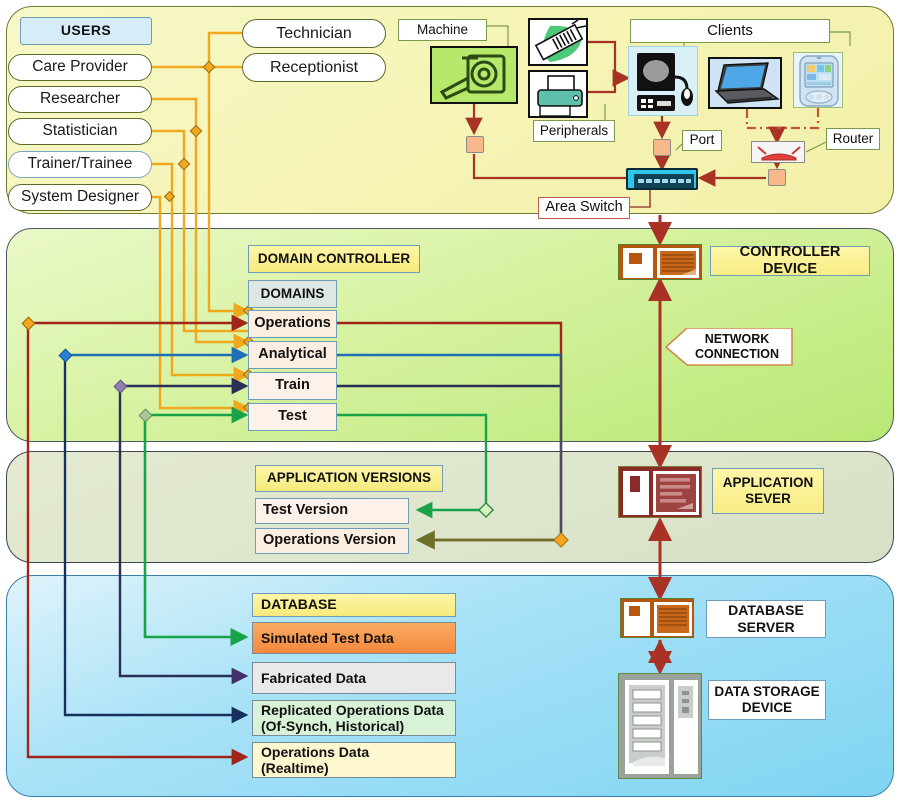 The width and height of the screenshot is (900, 800). What do you see at coordinates (768, 498) in the screenshot?
I see `application-server-label-line2: SEVER` at bounding box center [768, 498].